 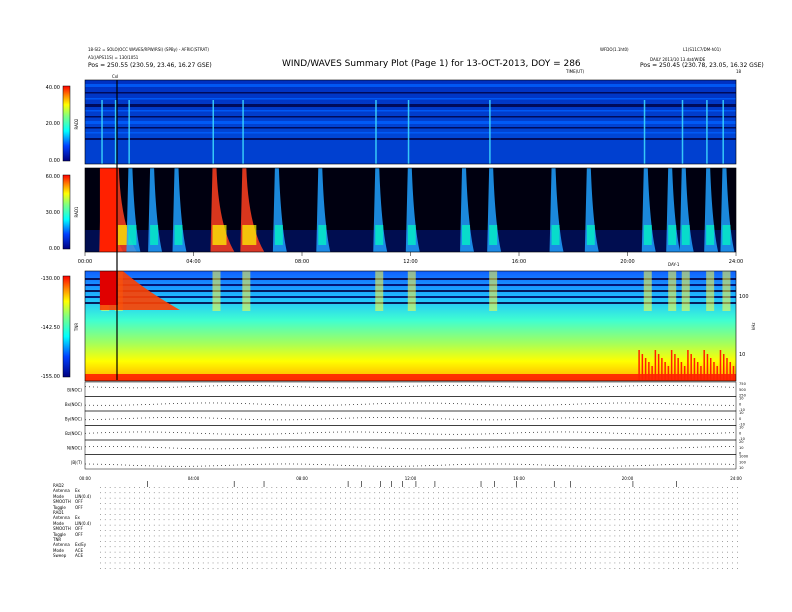 What do you see at coordinates (76, 462) in the screenshot?
I see `param-series-label: |B|(T)` at bounding box center [76, 462].